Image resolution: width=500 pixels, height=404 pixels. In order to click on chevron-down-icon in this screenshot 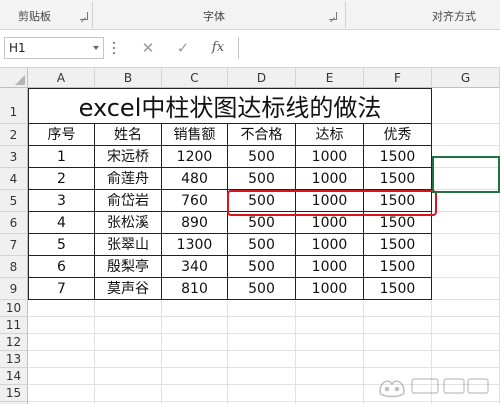, I will do `click(96, 48)`.